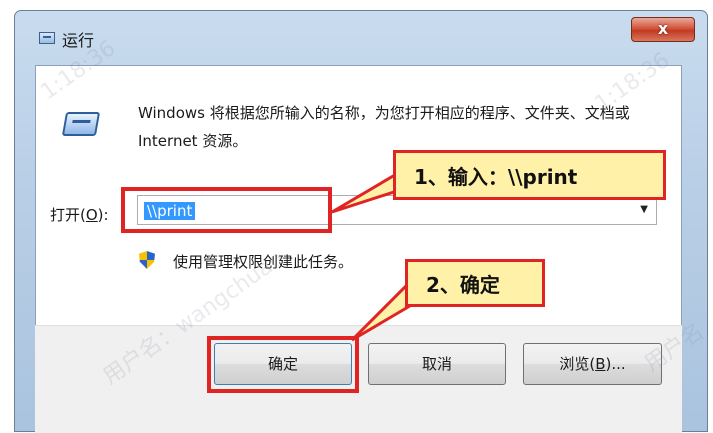 Image resolution: width=713 pixels, height=433 pixels. Describe the element at coordinates (644, 209) in the screenshot. I see `dropdown-arrow-icon: ▼` at that location.